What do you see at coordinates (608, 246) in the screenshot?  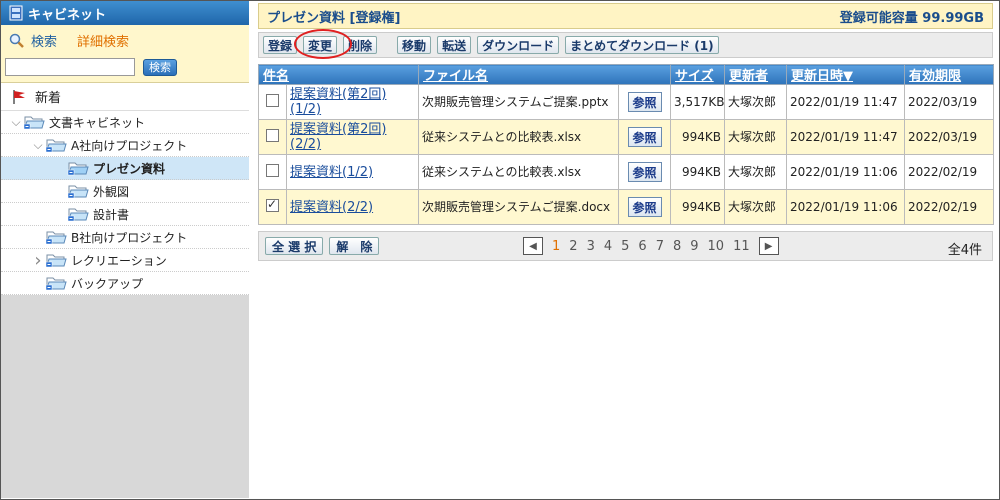 I see `page-number: 4` at bounding box center [608, 246].